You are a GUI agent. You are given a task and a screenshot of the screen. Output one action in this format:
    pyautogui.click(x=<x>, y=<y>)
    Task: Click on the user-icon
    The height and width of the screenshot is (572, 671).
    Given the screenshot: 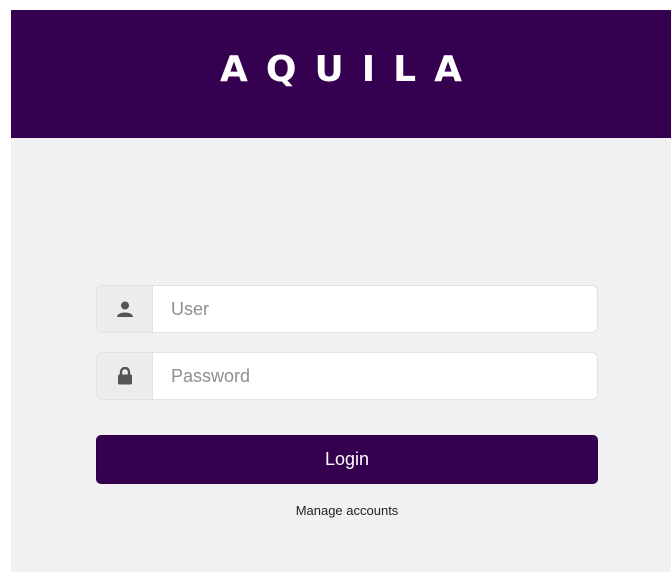 What is the action you would take?
    pyautogui.click(x=125, y=309)
    